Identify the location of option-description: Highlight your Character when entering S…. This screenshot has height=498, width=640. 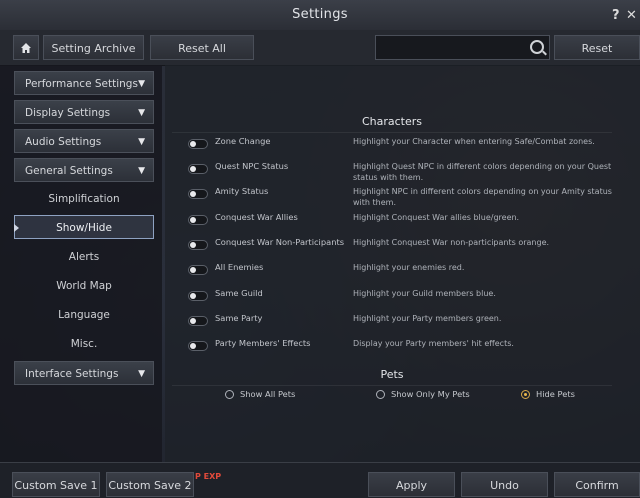
(474, 141).